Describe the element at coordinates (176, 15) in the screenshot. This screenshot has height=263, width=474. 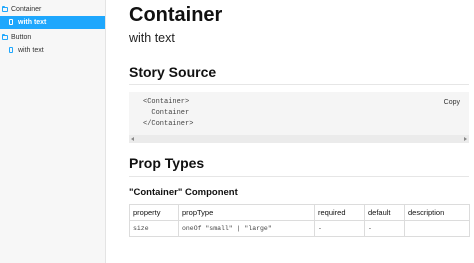
I see `page-title: Container` at that location.